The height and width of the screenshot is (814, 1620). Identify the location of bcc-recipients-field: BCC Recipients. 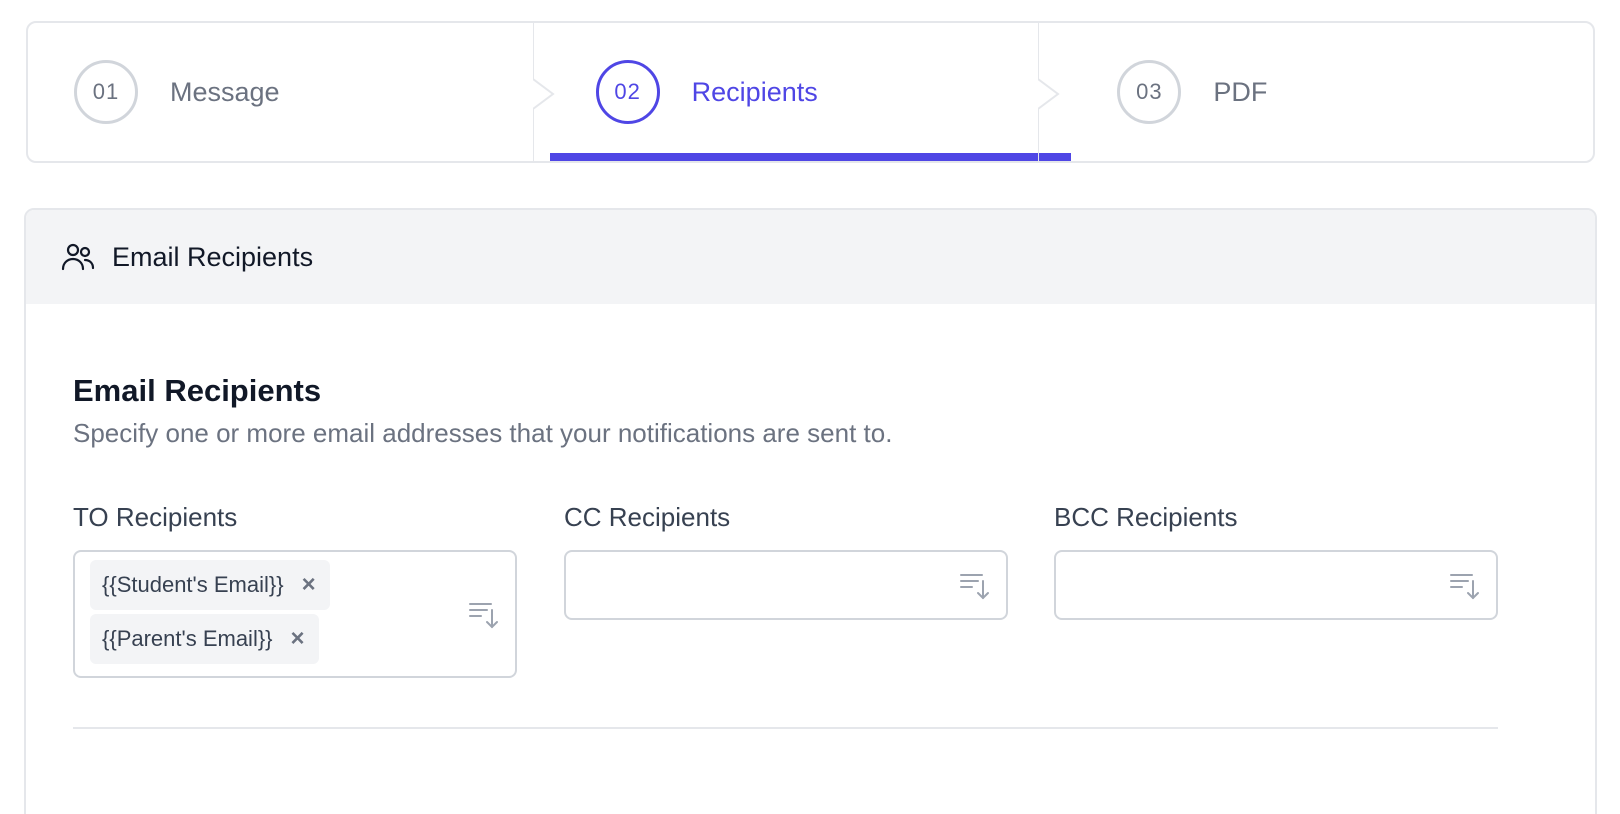
(1276, 561).